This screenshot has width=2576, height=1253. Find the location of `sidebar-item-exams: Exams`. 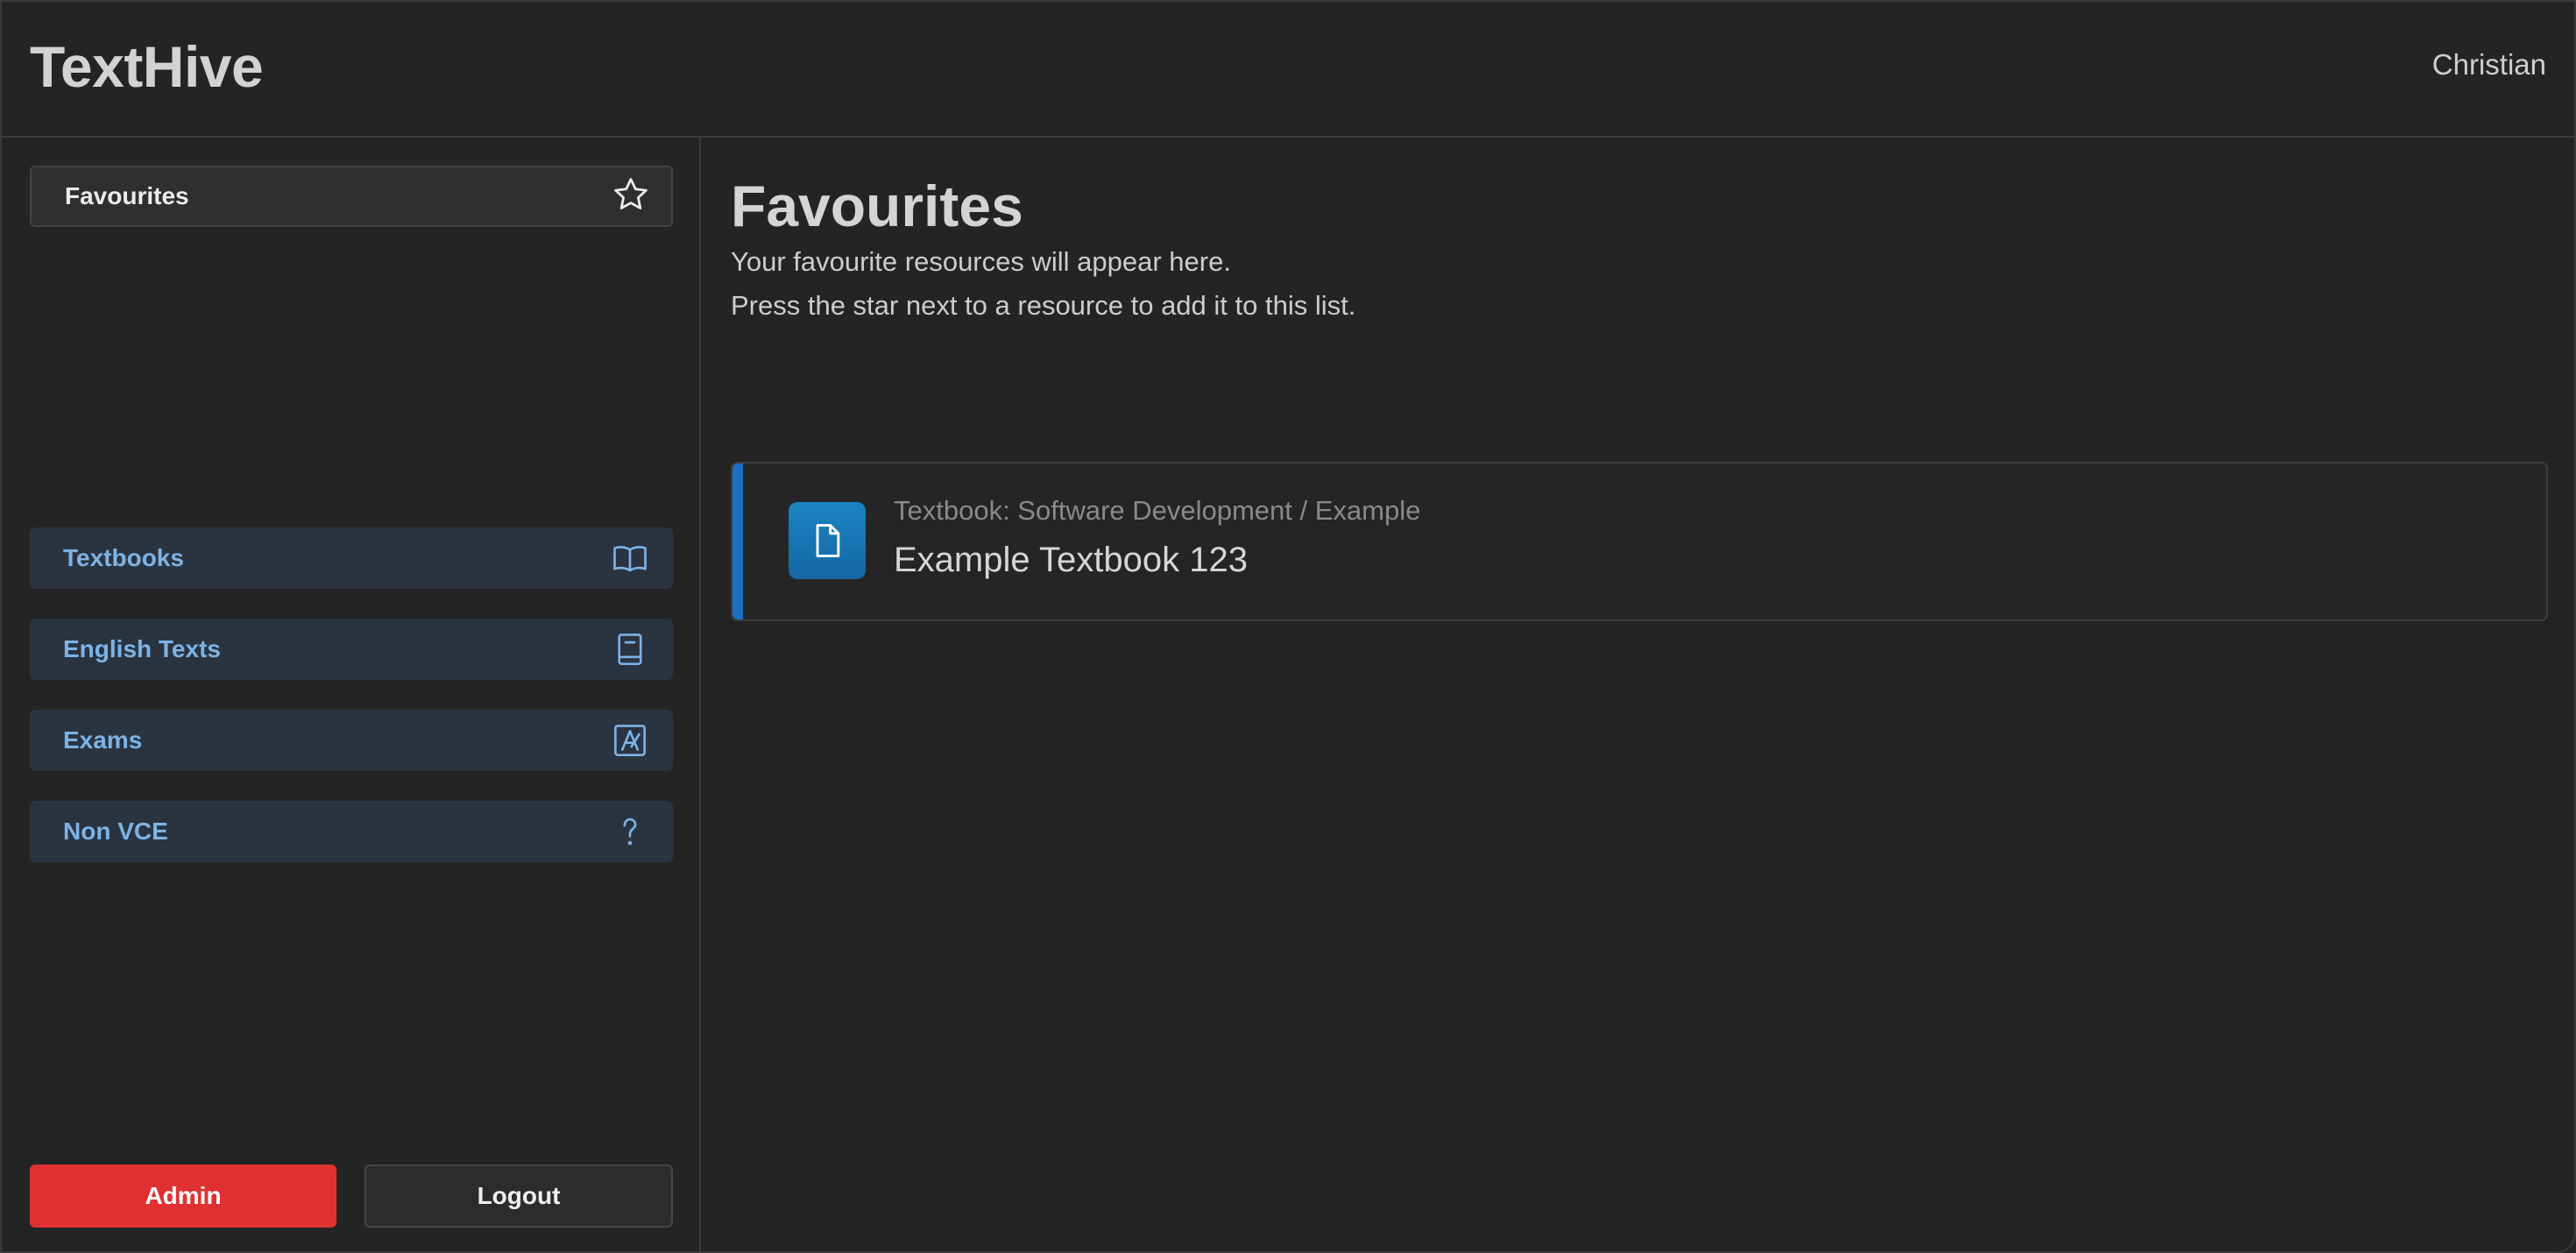

sidebar-item-exams: Exams is located at coordinates (351, 740).